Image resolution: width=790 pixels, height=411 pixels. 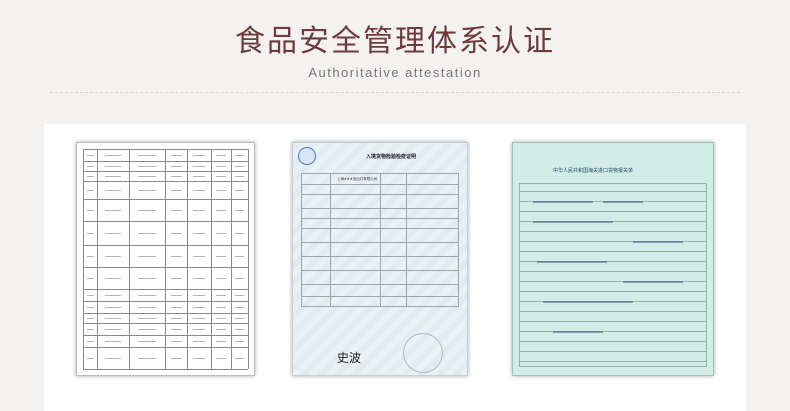 I want to click on test-report-image, so click(x=165, y=259).